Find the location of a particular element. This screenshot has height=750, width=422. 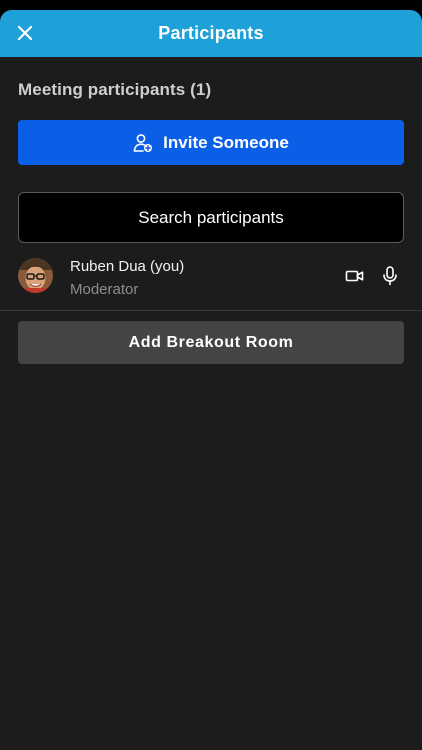

panel-header: Participants is located at coordinates (211, 33).